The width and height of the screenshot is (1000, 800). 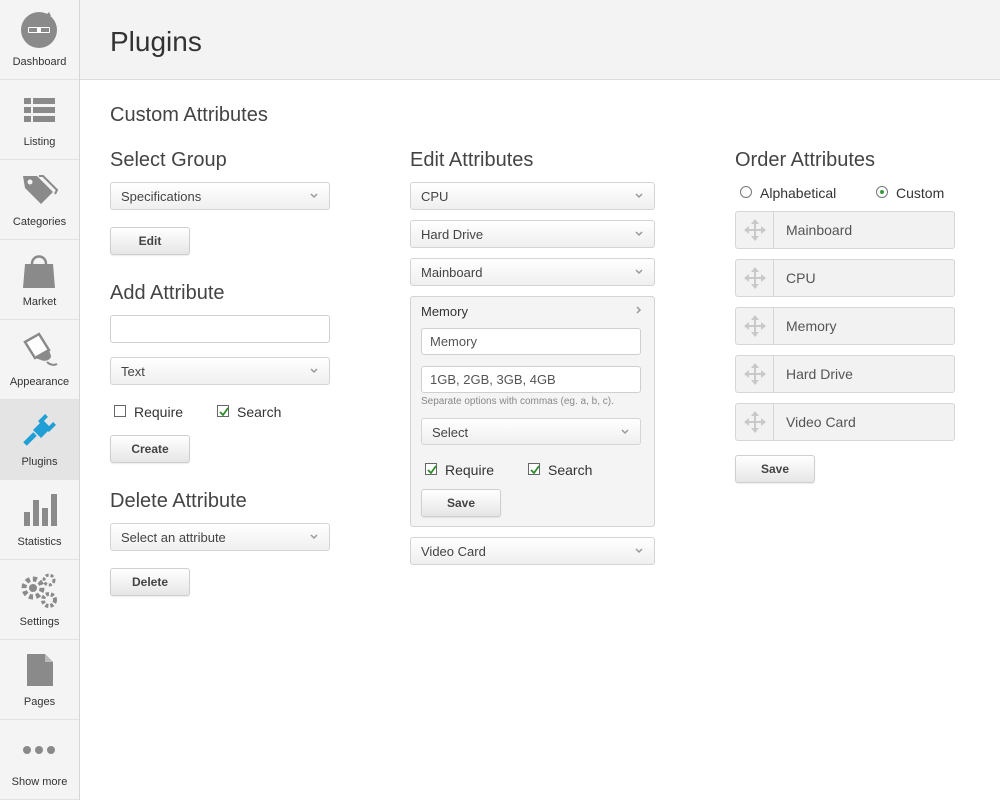 I want to click on expanded-attribute-header: Memory, so click(x=532, y=311).